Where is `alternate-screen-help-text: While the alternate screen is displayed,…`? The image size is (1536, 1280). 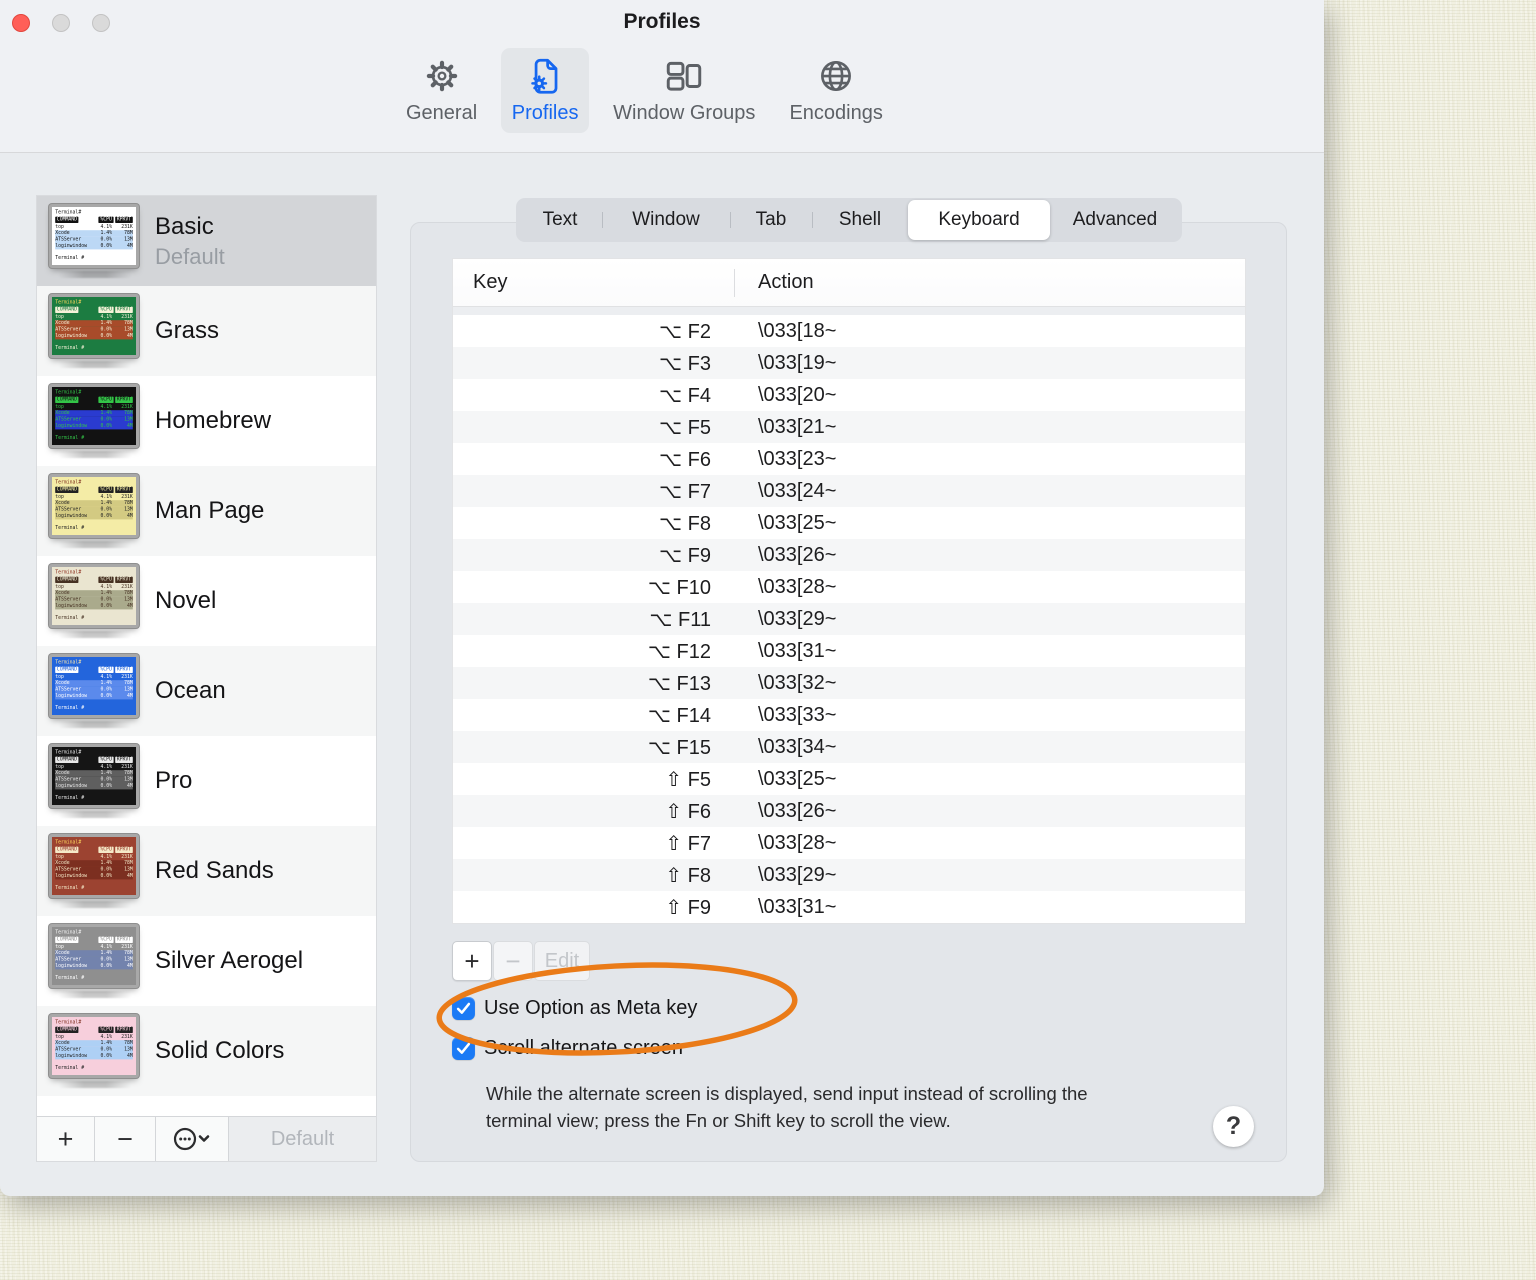
alternate-screen-help-text: While the alternate screen is displayed,… is located at coordinates (787, 1107).